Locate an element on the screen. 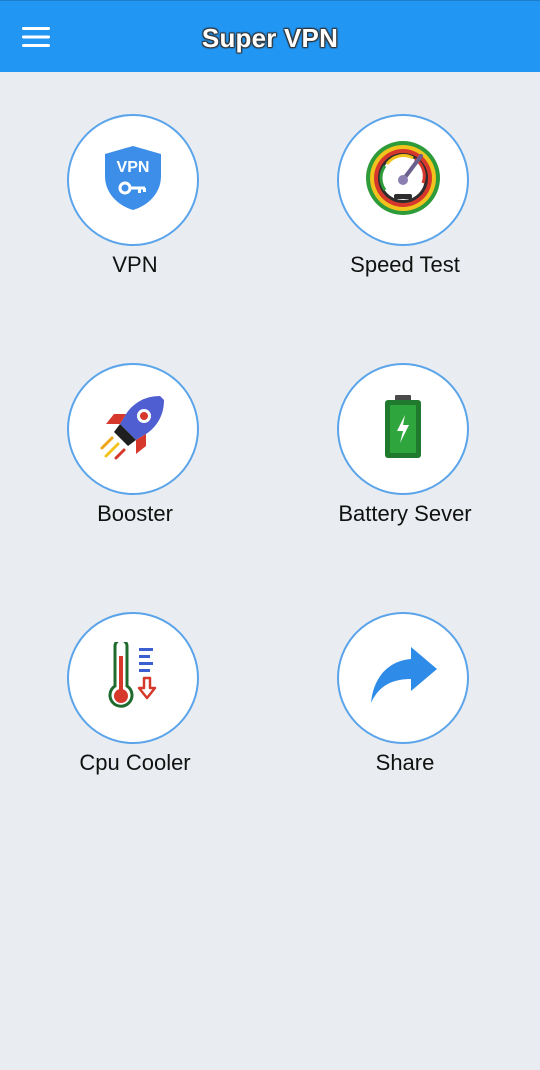  speed-test-circle is located at coordinates (403, 180).